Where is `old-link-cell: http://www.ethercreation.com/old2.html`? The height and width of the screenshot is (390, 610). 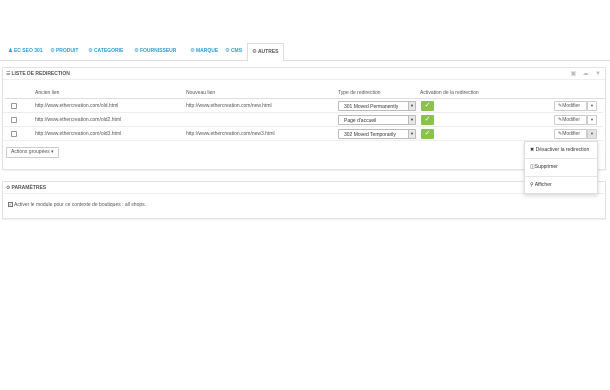
old-link-cell: http://www.ethercreation.com/old2.html is located at coordinates (78, 120).